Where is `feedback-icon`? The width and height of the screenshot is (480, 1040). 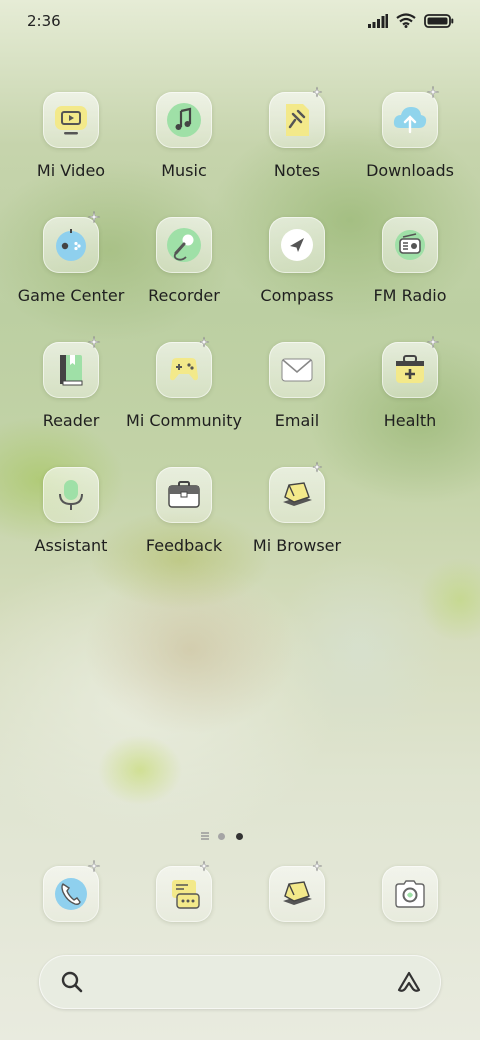 feedback-icon is located at coordinates (184, 494).